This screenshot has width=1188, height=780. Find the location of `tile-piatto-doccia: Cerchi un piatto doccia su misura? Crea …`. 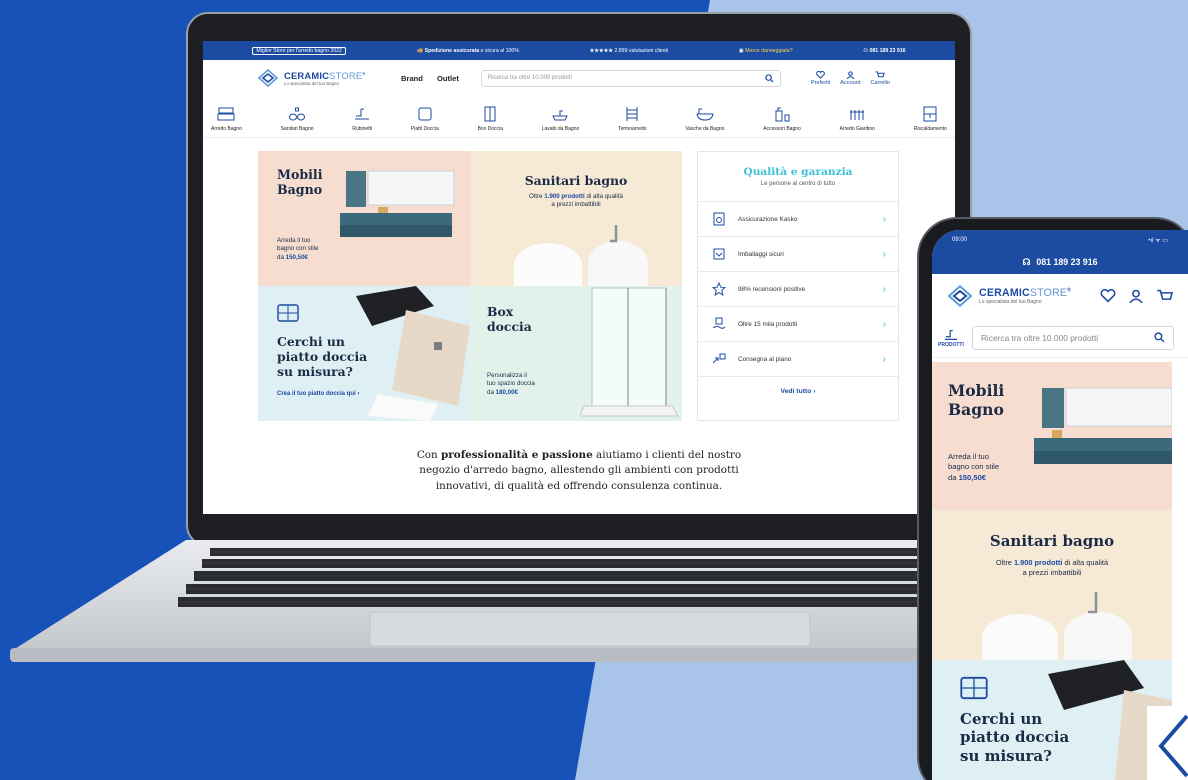

tile-piatto-doccia: Cerchi un piatto doccia su misura? Crea … is located at coordinates (364, 353).